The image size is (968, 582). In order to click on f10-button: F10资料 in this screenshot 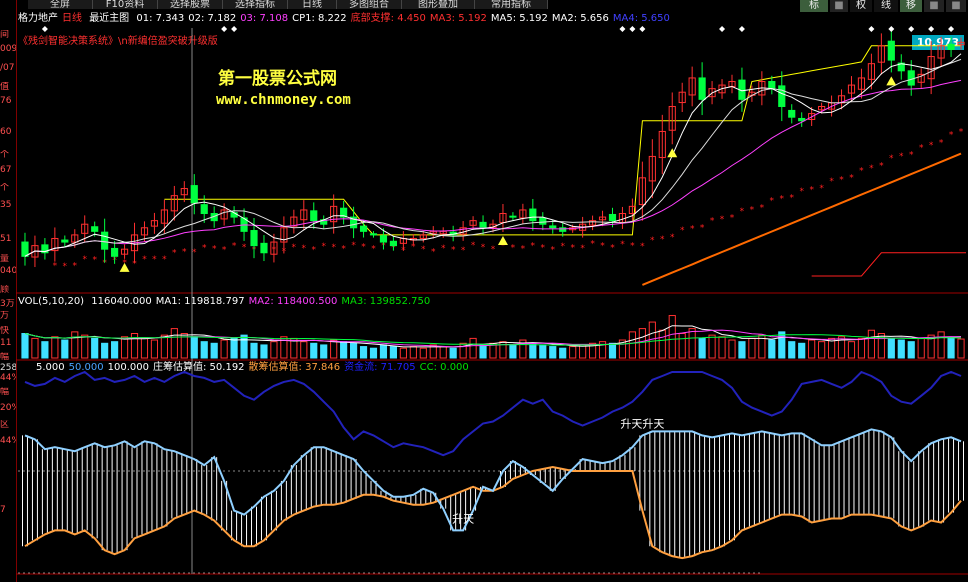, I will do `click(125, 4)`.